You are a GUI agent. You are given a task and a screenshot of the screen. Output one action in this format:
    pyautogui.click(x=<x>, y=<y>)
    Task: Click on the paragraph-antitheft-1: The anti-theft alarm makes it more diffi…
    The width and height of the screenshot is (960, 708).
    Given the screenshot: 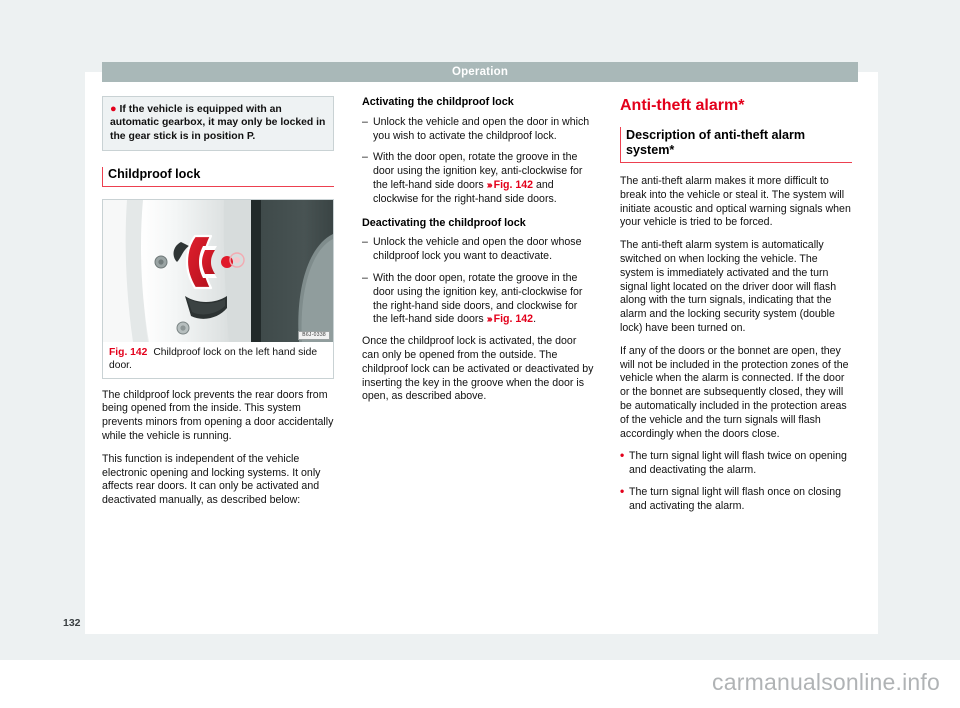 What is the action you would take?
    pyautogui.click(x=735, y=202)
    